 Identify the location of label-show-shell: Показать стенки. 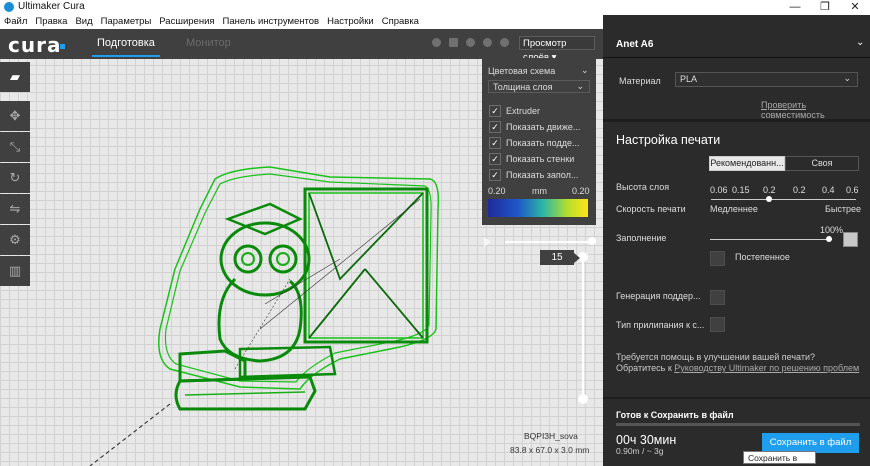
(540, 159).